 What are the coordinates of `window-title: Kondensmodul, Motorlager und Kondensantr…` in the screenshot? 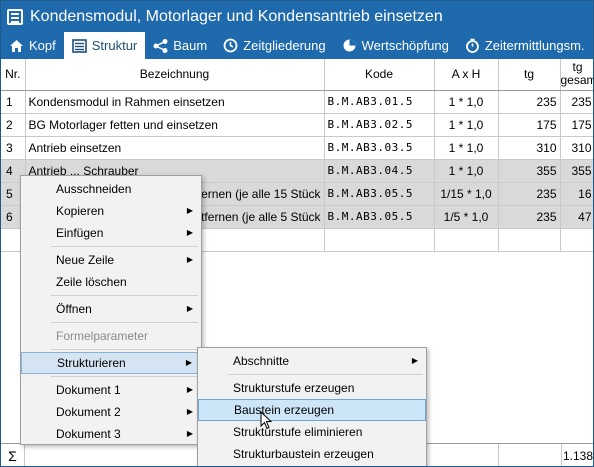 It's located at (236, 16).